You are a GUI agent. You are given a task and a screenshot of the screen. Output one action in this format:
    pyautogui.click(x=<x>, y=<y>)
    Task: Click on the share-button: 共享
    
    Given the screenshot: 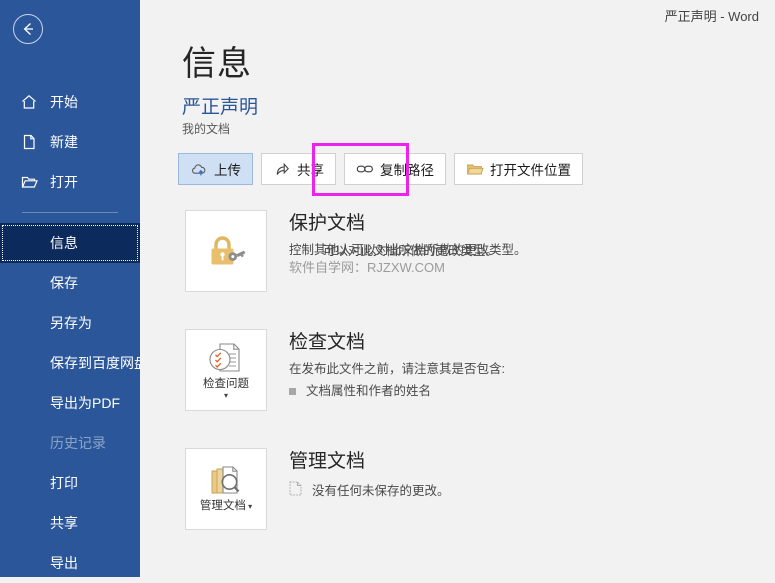 What is the action you would take?
    pyautogui.click(x=298, y=169)
    